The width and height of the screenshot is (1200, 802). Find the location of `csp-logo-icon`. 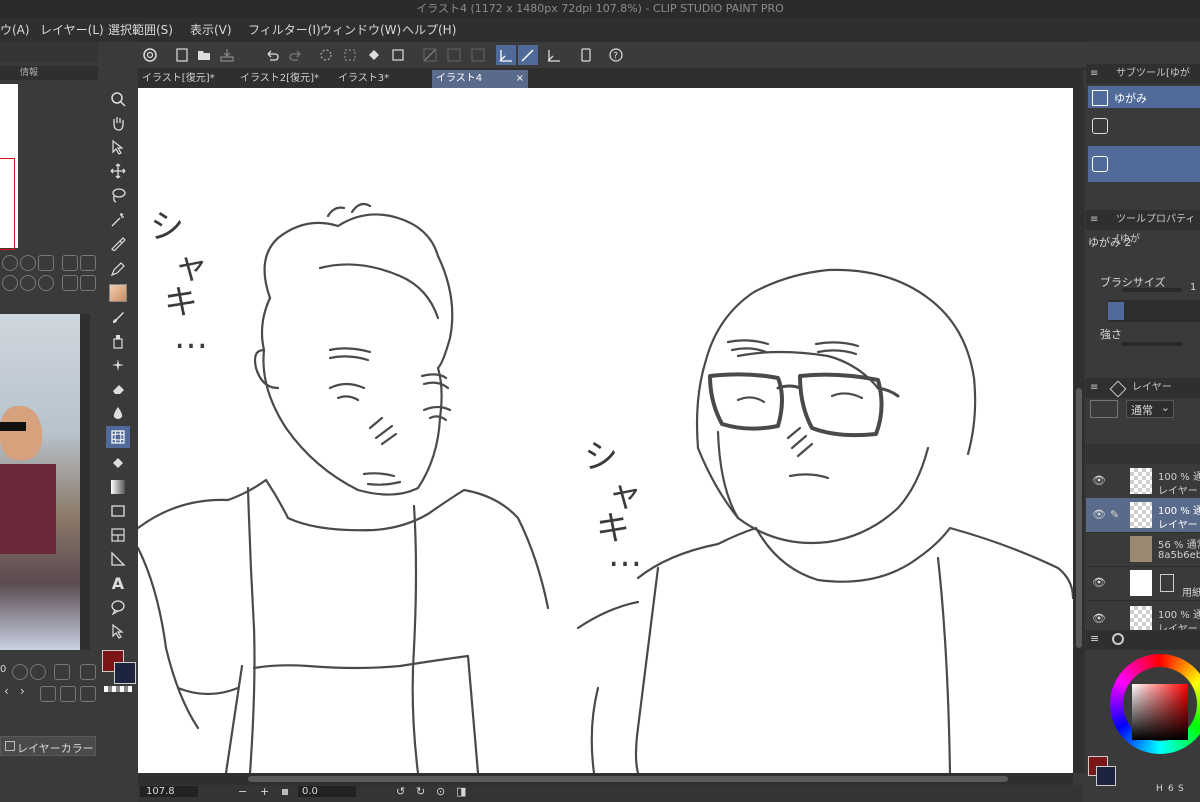

csp-logo-icon is located at coordinates (150, 55).